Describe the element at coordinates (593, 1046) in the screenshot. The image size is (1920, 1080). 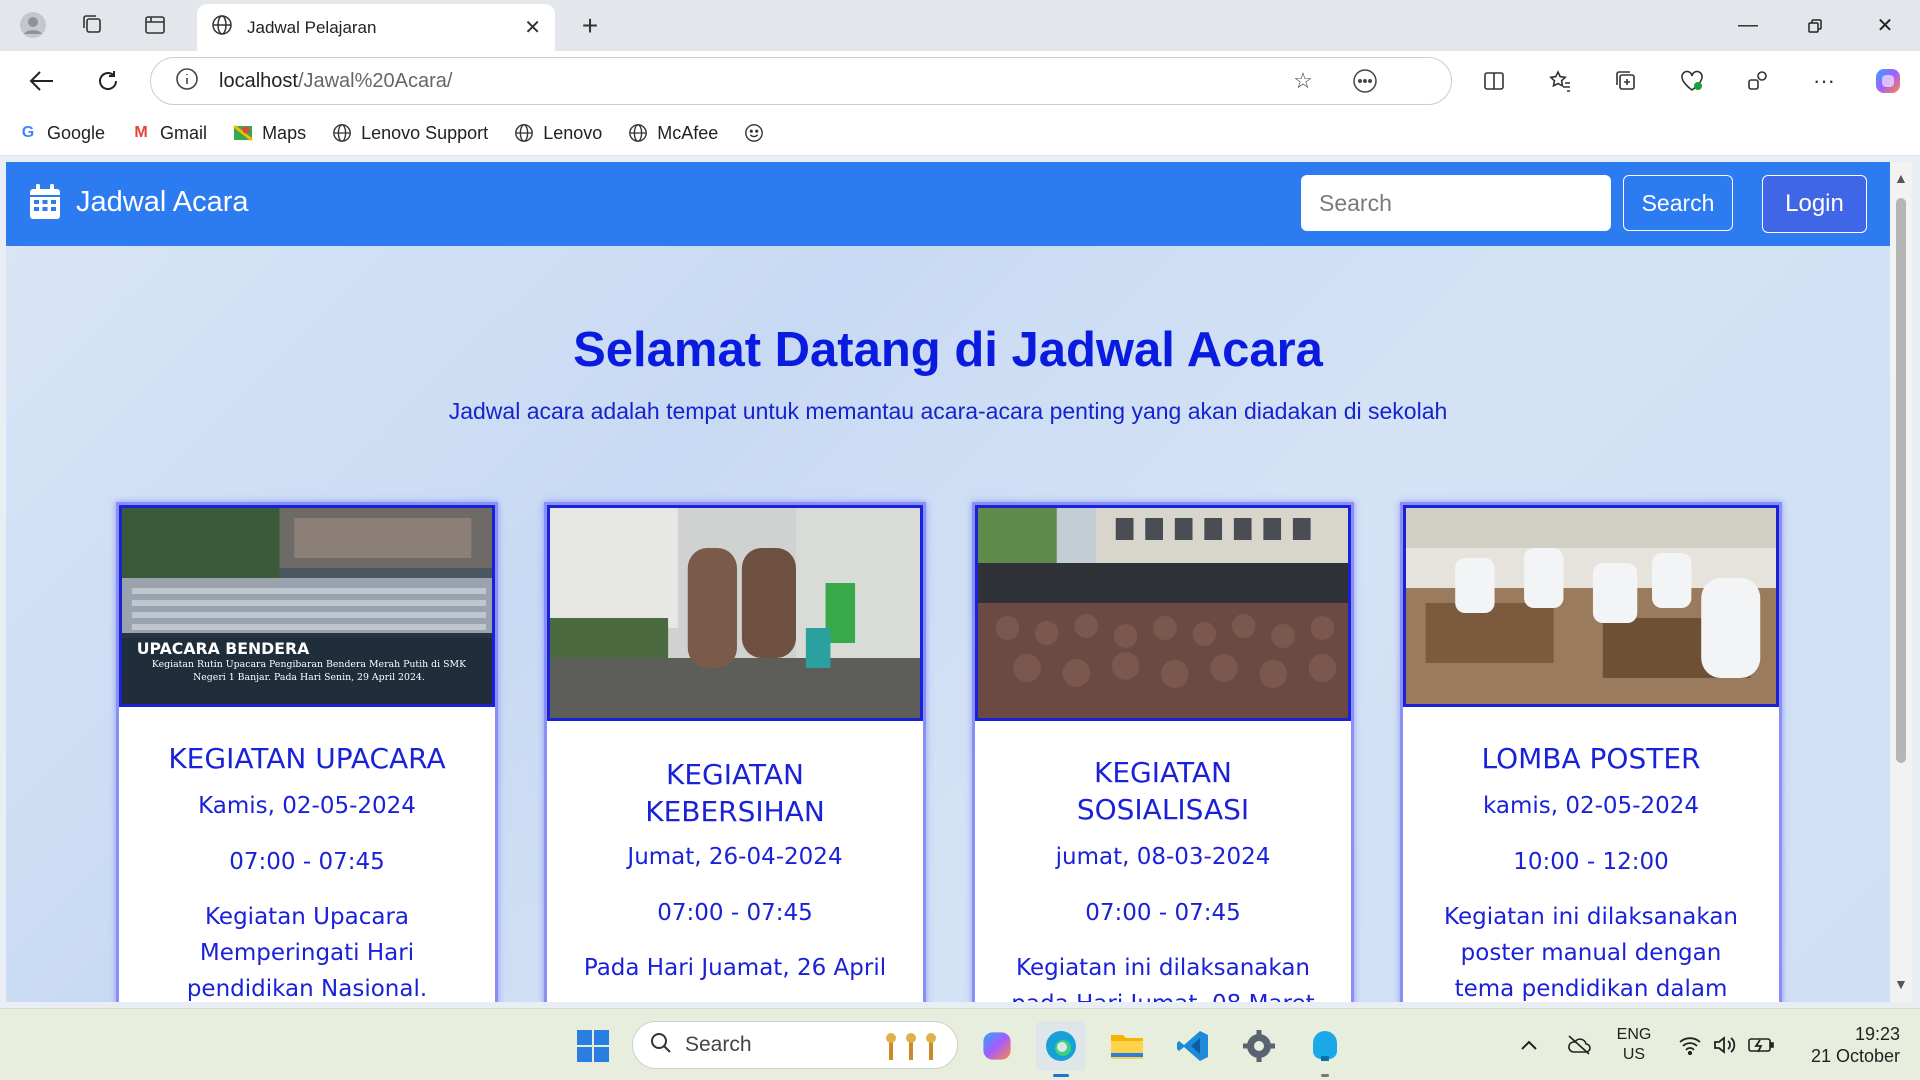
I see `windows-start-icon` at that location.